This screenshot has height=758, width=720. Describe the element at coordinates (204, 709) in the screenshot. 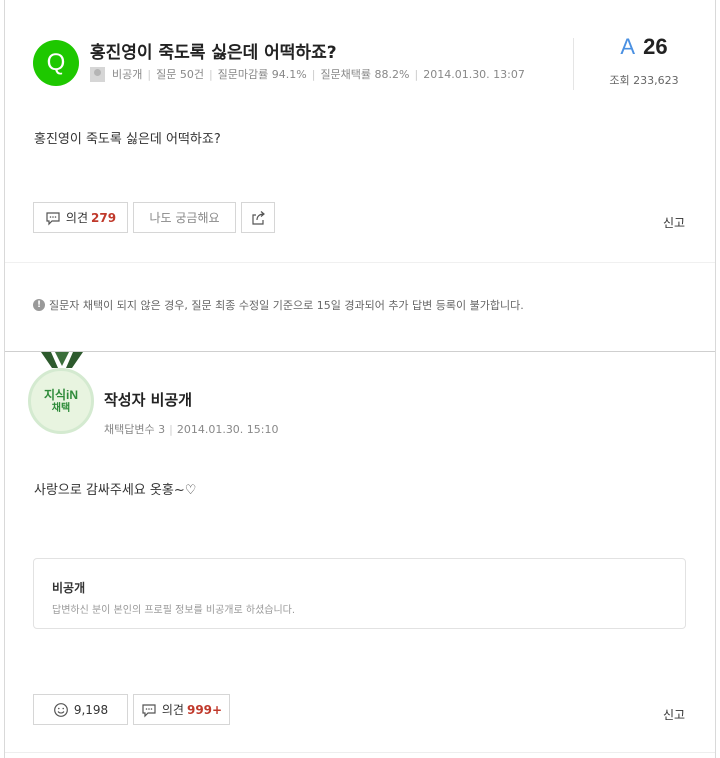

I see `opinion-count: 999+` at that location.